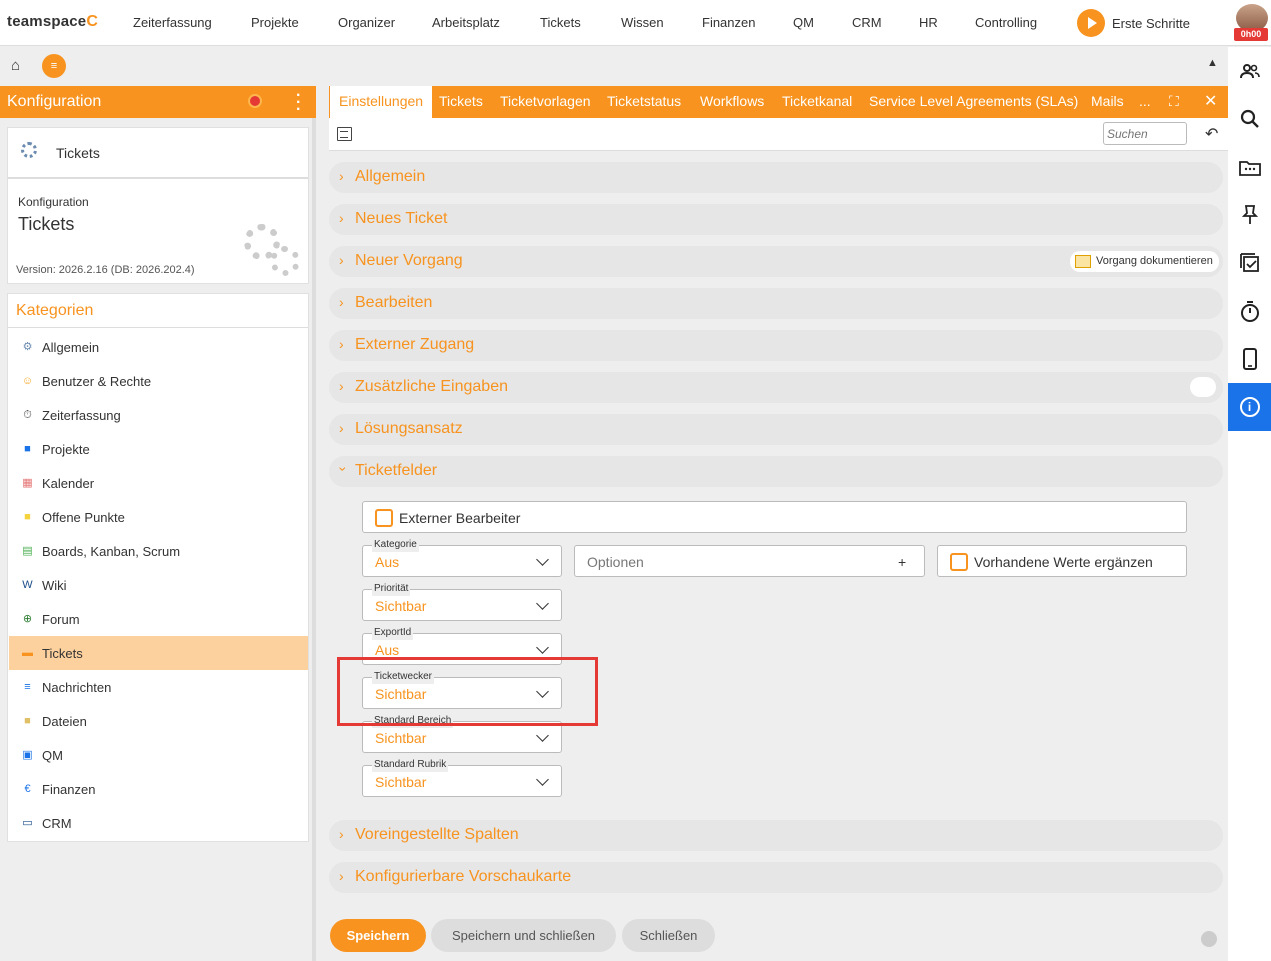  Describe the element at coordinates (366, 22) in the screenshot. I see `nav-organizer: Organizer` at that location.